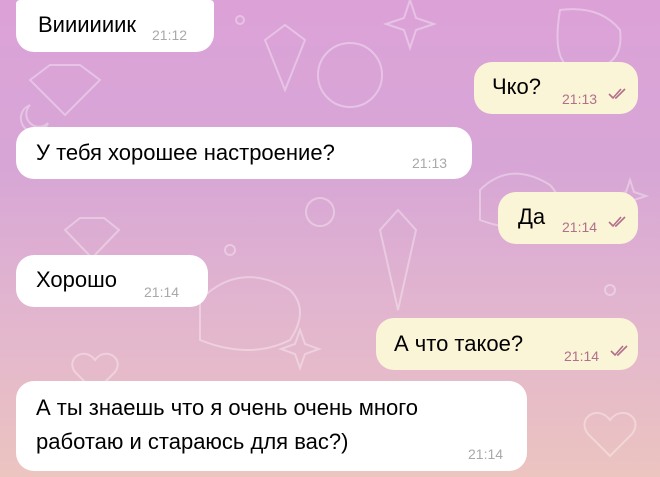  What do you see at coordinates (320, 212) in the screenshot?
I see `apple-doodle-icon` at bounding box center [320, 212].